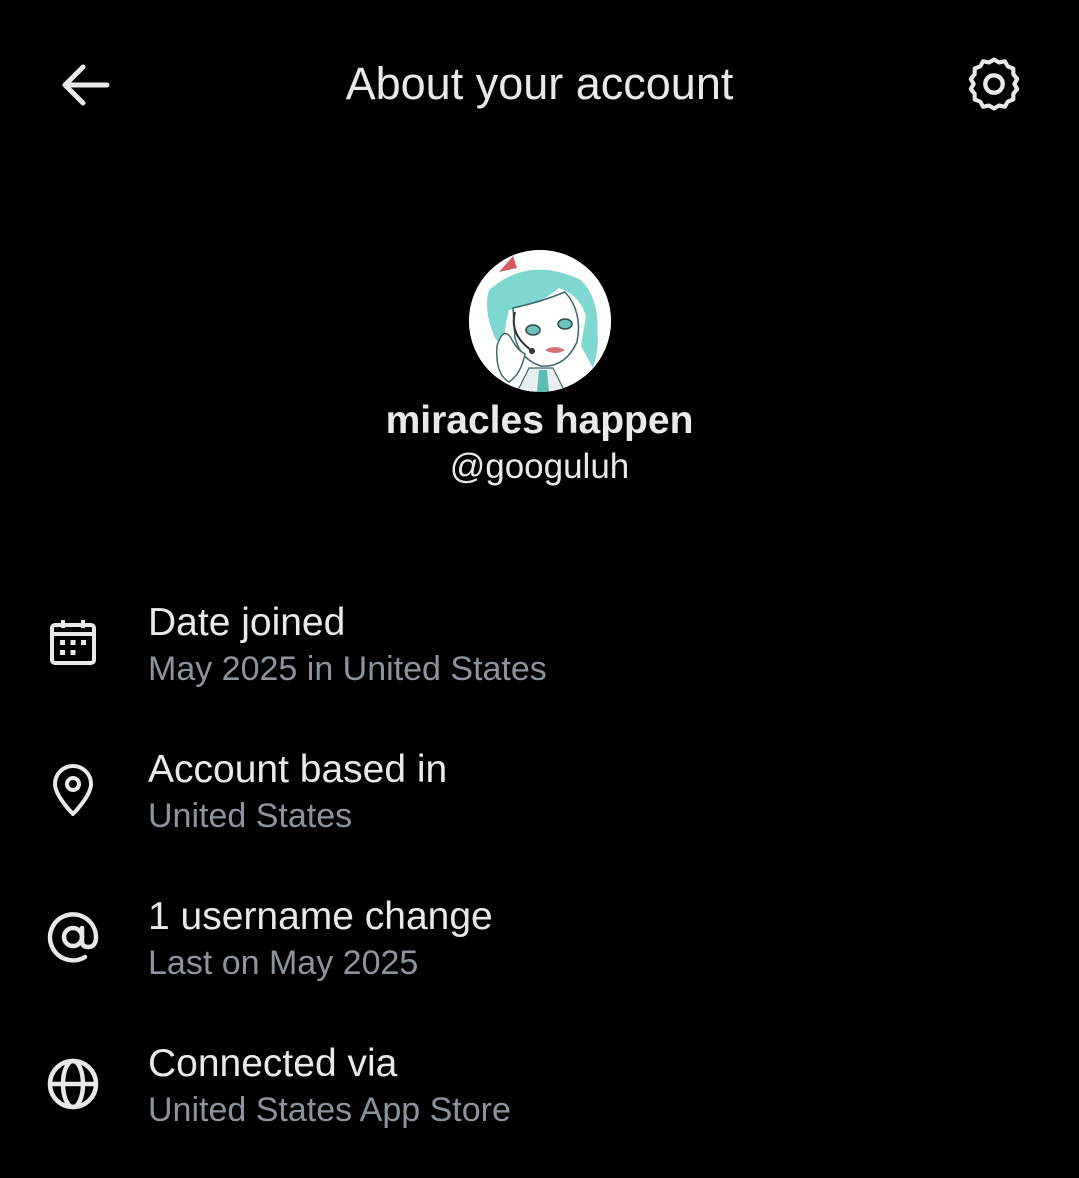 The width and height of the screenshot is (1079, 1178). Describe the element at coordinates (247, 622) in the screenshot. I see `info-title: Date joined` at that location.